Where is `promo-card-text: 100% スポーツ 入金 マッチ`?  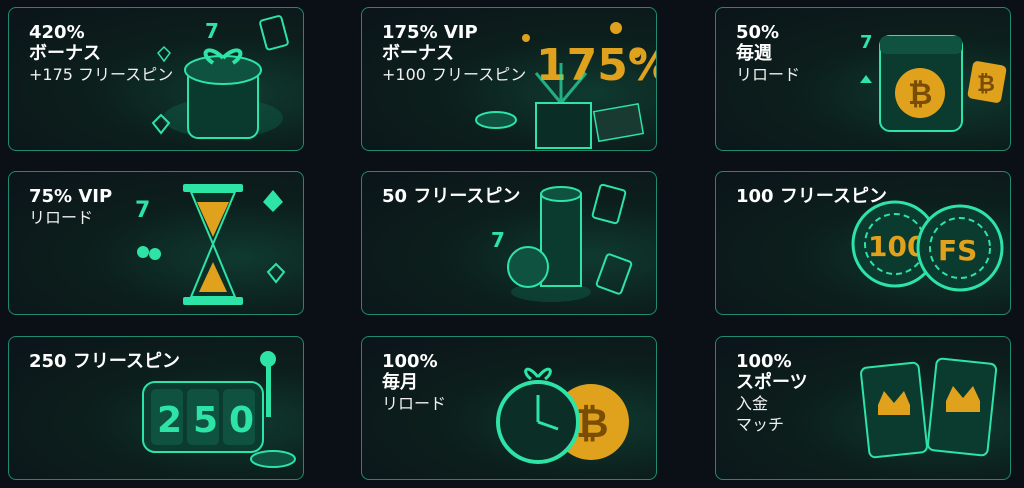
promo-card-text: 100% スポーツ 入金 マッチ is located at coordinates (772, 393).